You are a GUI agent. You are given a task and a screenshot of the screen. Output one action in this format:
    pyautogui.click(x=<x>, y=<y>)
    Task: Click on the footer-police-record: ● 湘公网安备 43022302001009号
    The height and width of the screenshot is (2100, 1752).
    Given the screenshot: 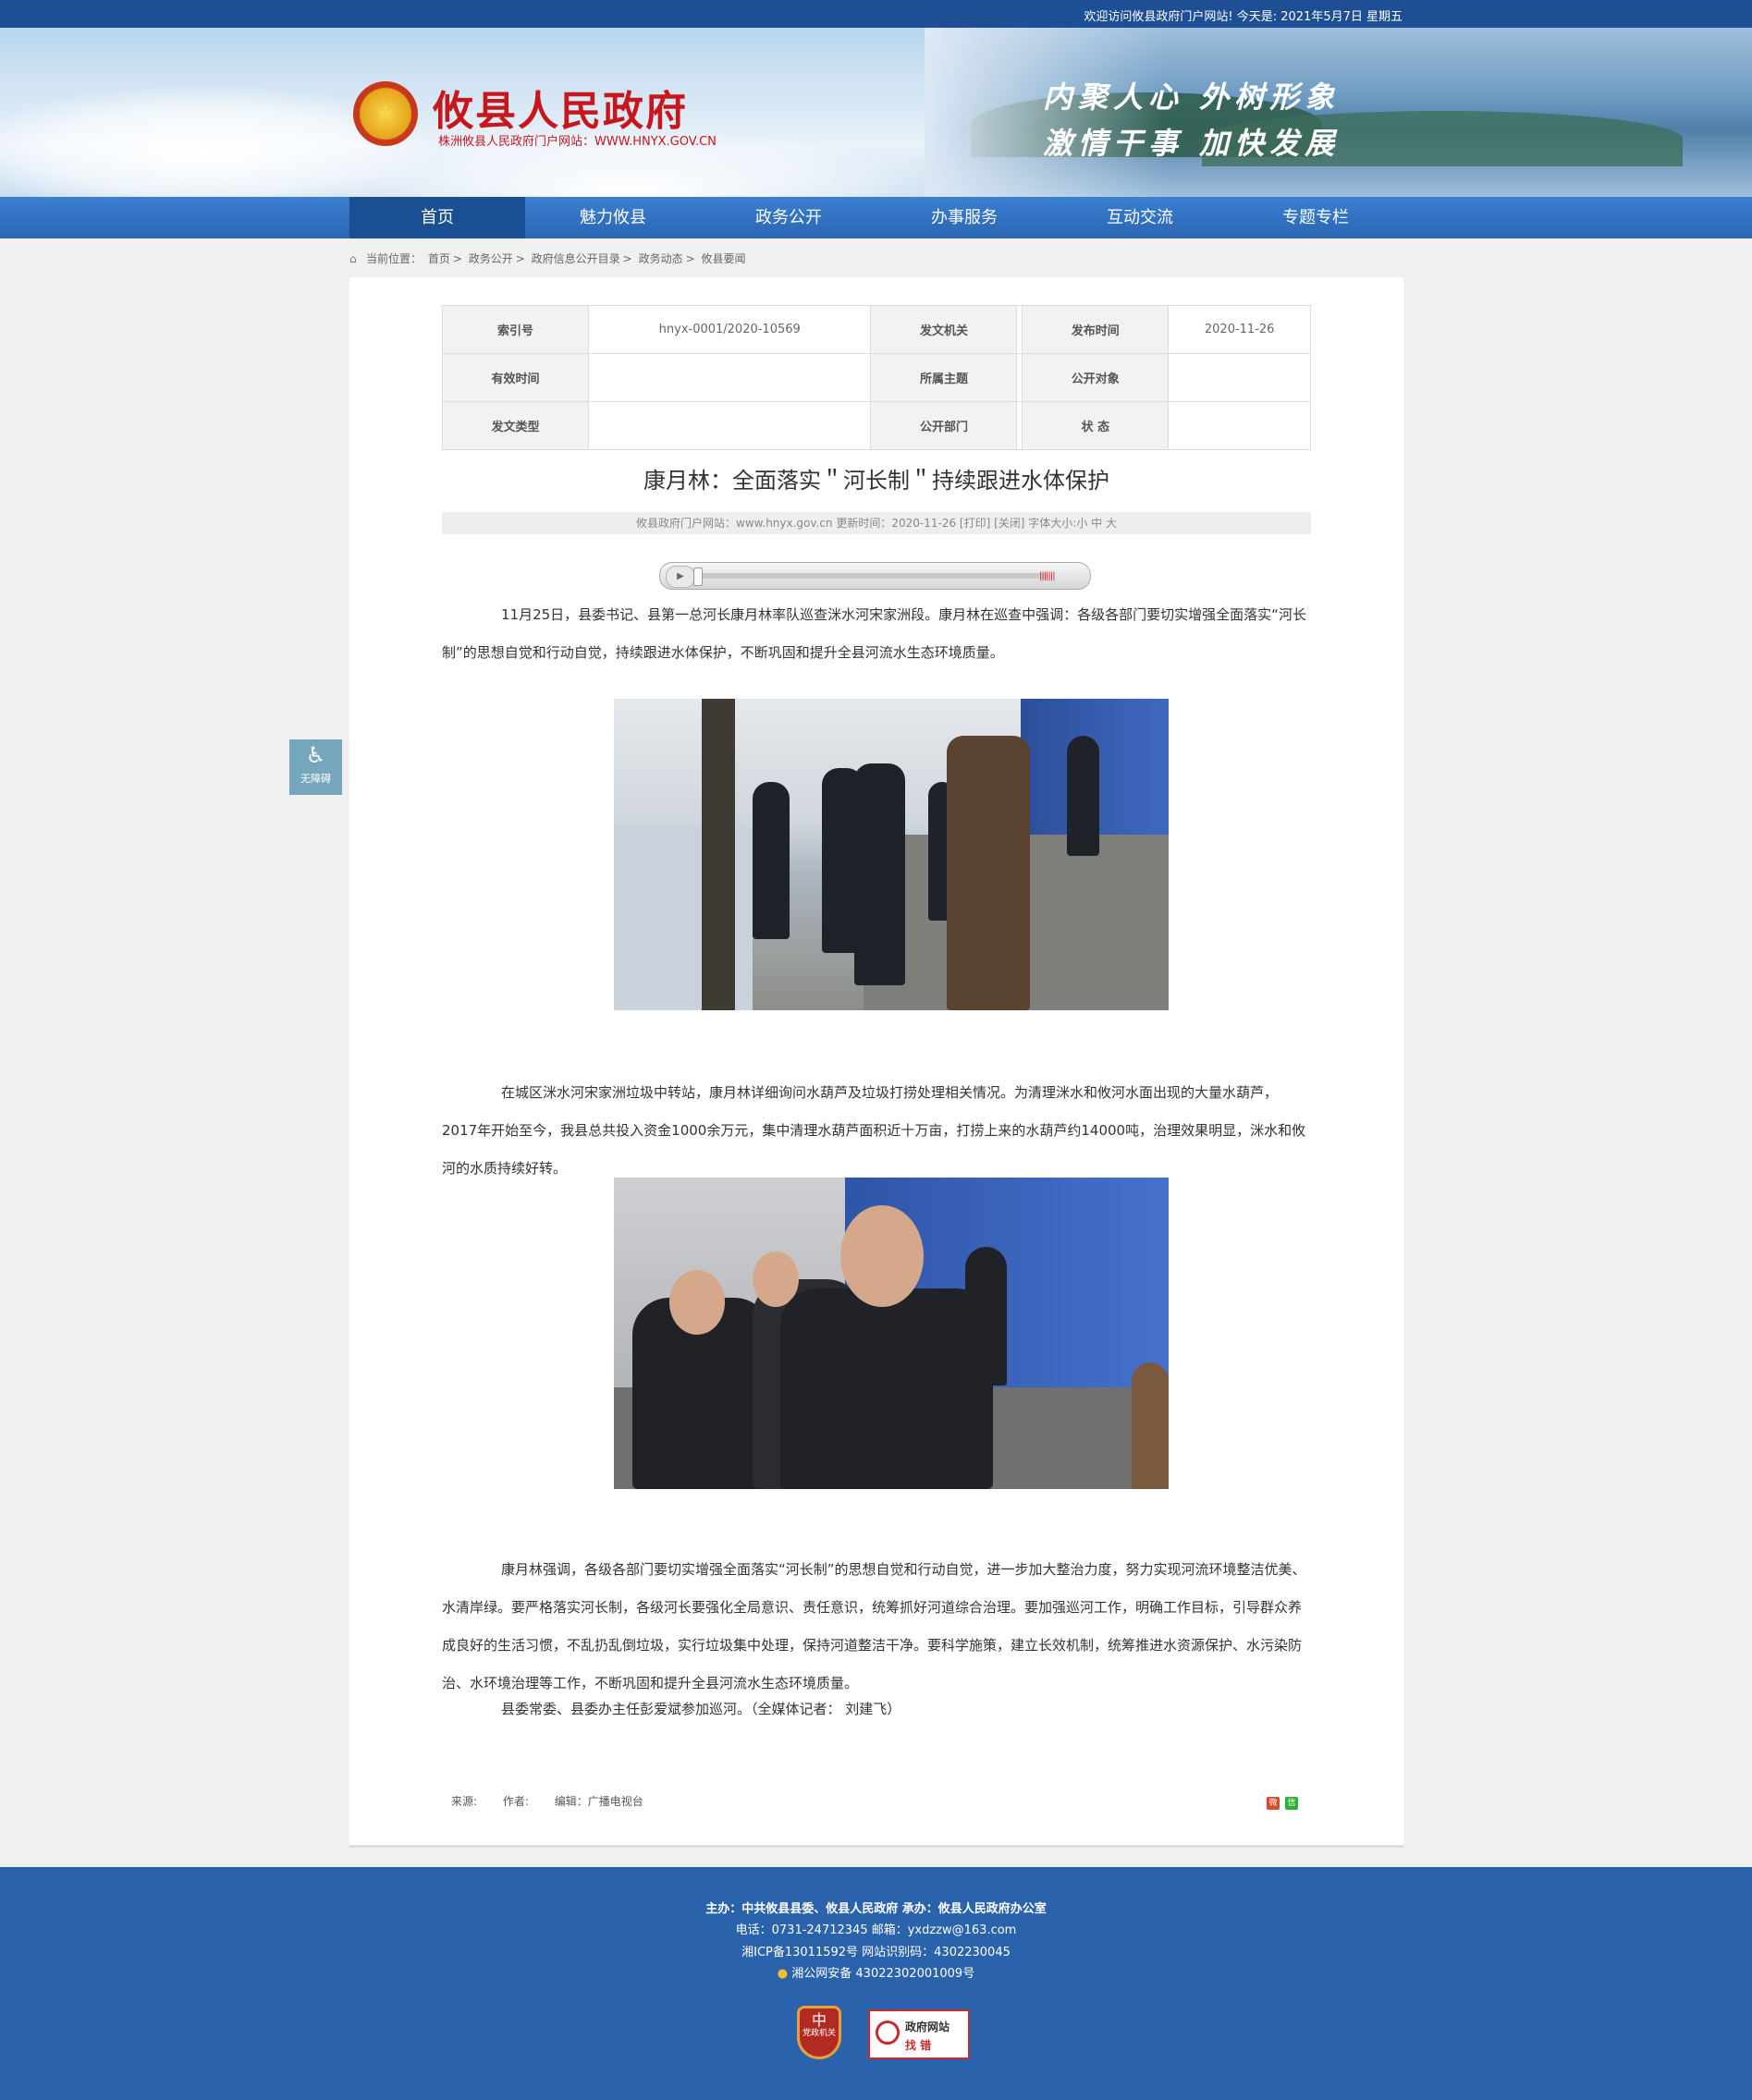 What is the action you would take?
    pyautogui.click(x=876, y=1972)
    